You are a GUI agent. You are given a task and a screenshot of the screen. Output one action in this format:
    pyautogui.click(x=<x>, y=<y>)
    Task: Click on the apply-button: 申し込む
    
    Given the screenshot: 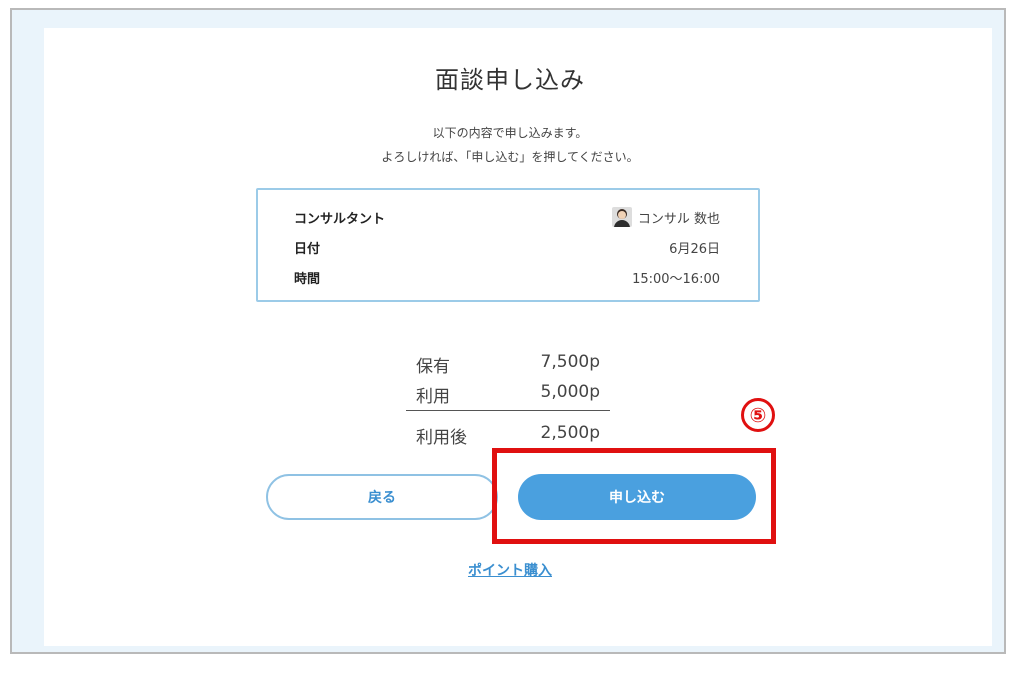 What is the action you would take?
    pyautogui.click(x=637, y=497)
    